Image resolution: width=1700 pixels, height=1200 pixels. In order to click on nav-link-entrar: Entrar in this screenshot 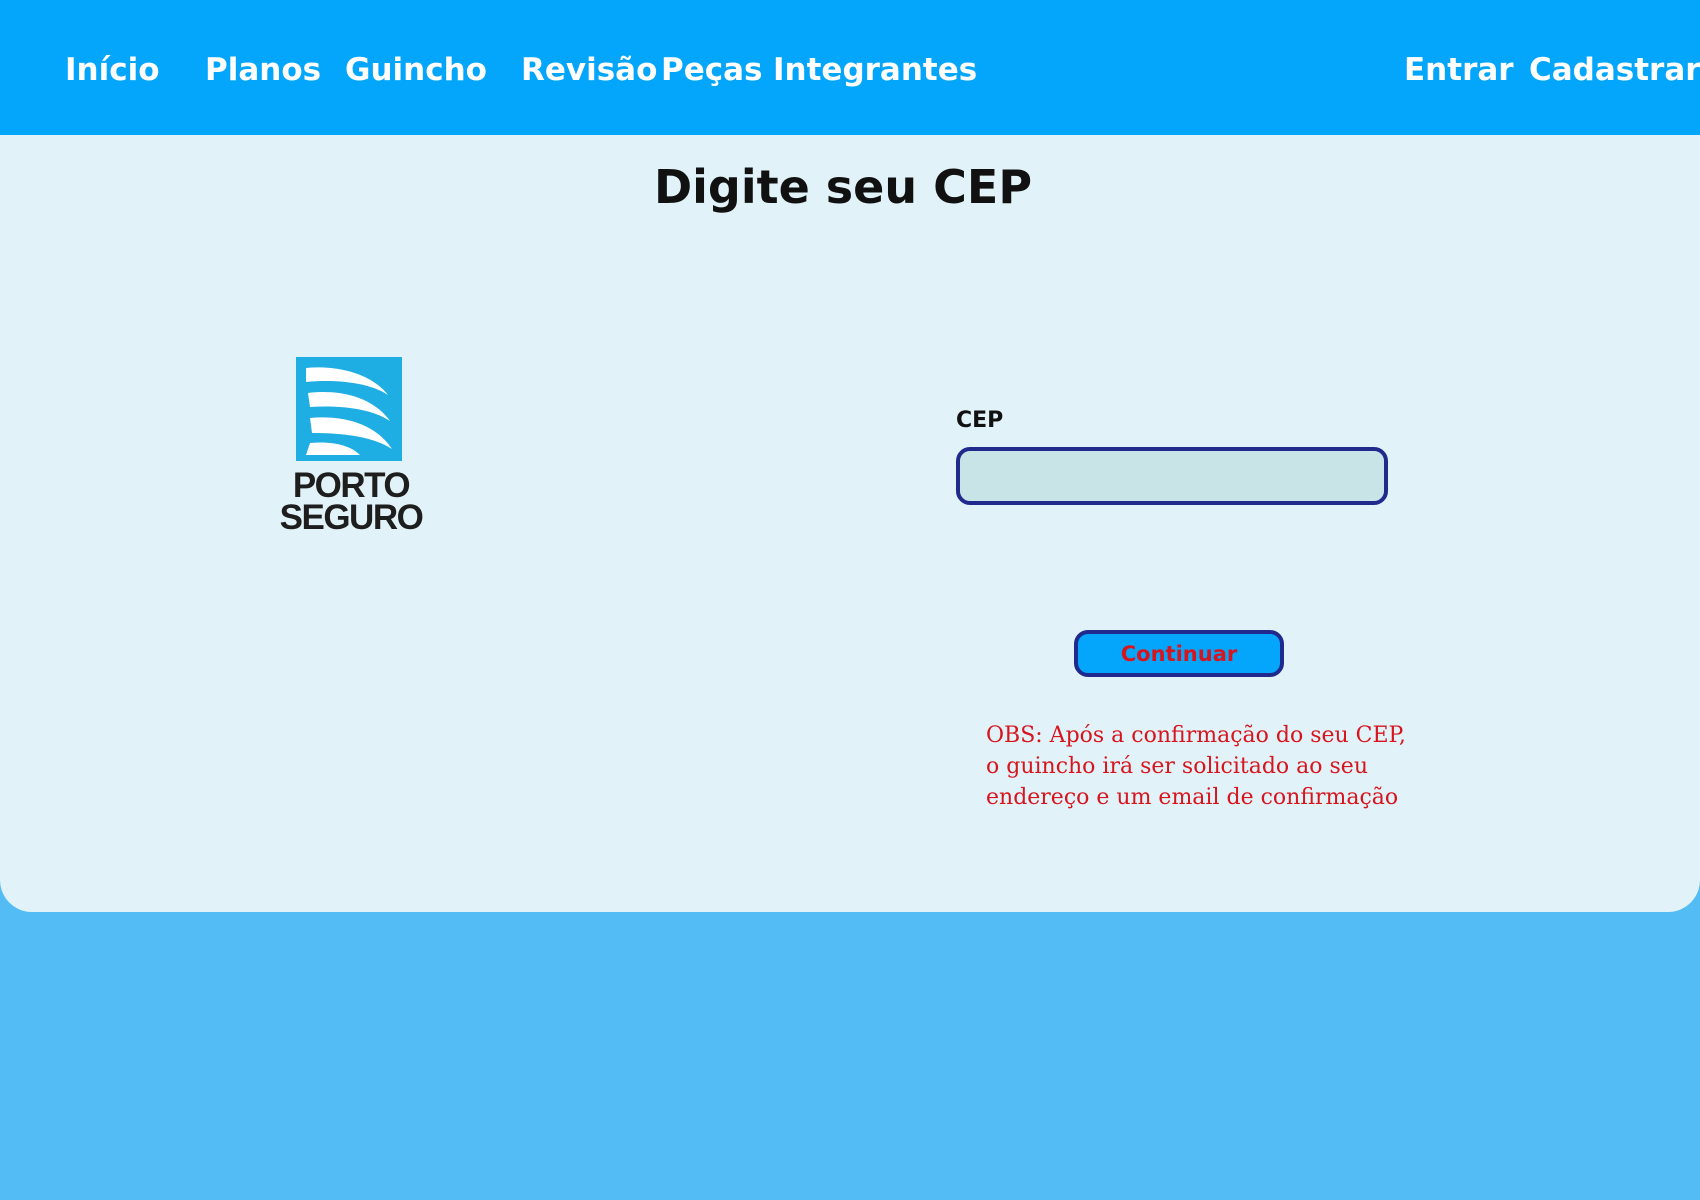, I will do `click(1459, 70)`.